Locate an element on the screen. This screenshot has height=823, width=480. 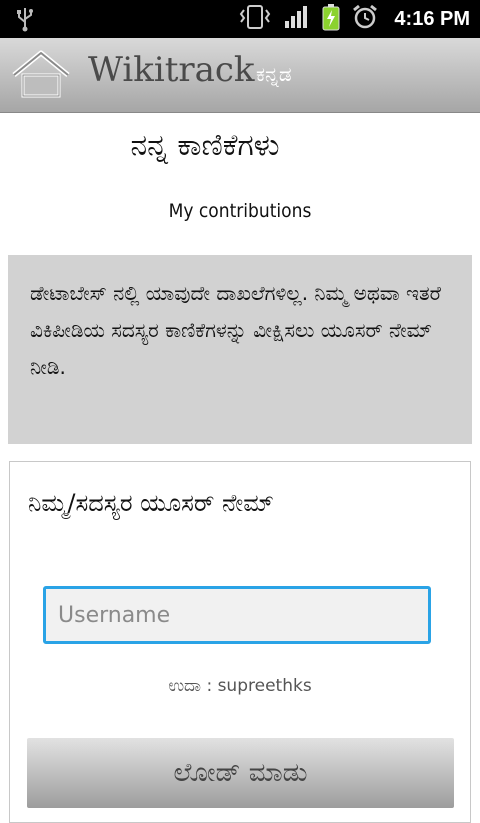
home-icon is located at coordinates (41, 75).